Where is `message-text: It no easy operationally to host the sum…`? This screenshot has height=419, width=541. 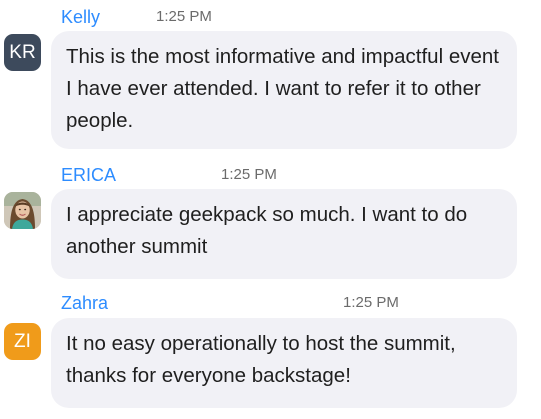 message-text: It no easy operationally to host the sum… is located at coordinates (261, 359).